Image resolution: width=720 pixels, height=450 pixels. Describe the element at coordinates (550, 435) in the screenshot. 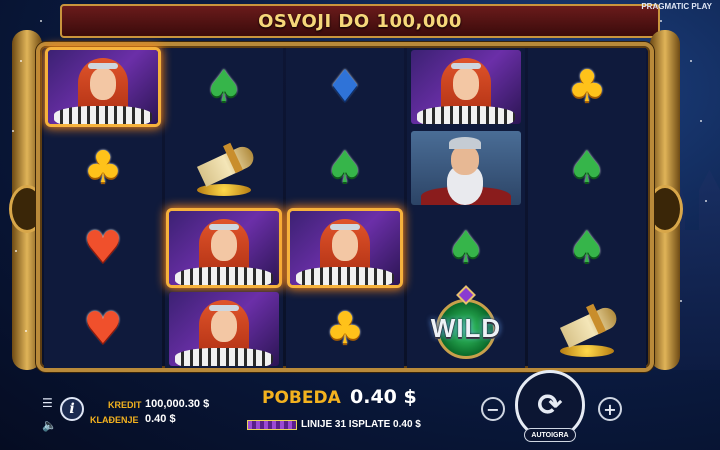

I see `autoplay-button: AUTOIGRA` at that location.